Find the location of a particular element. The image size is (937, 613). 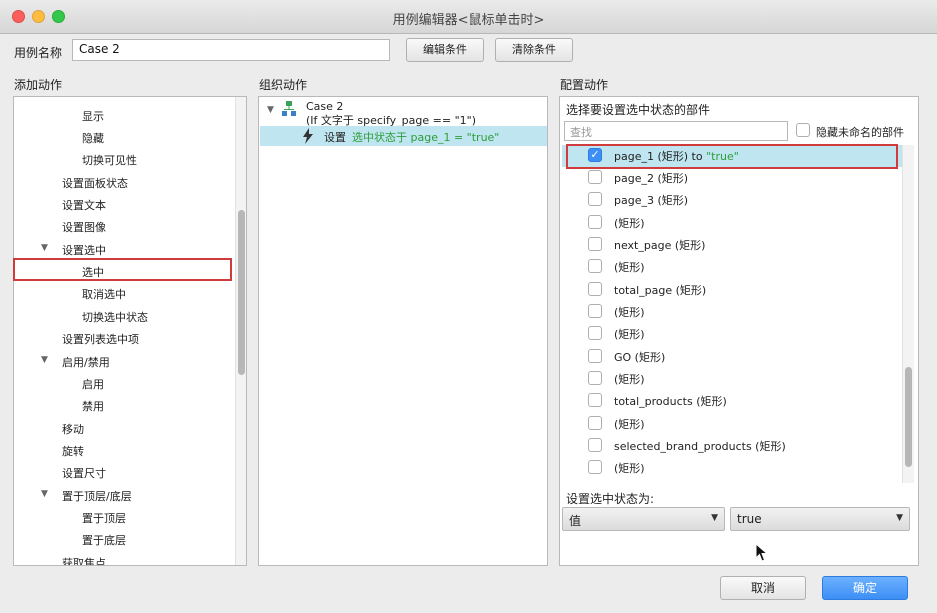

widget-row: selected_brand_products (矩形) is located at coordinates (732, 446).